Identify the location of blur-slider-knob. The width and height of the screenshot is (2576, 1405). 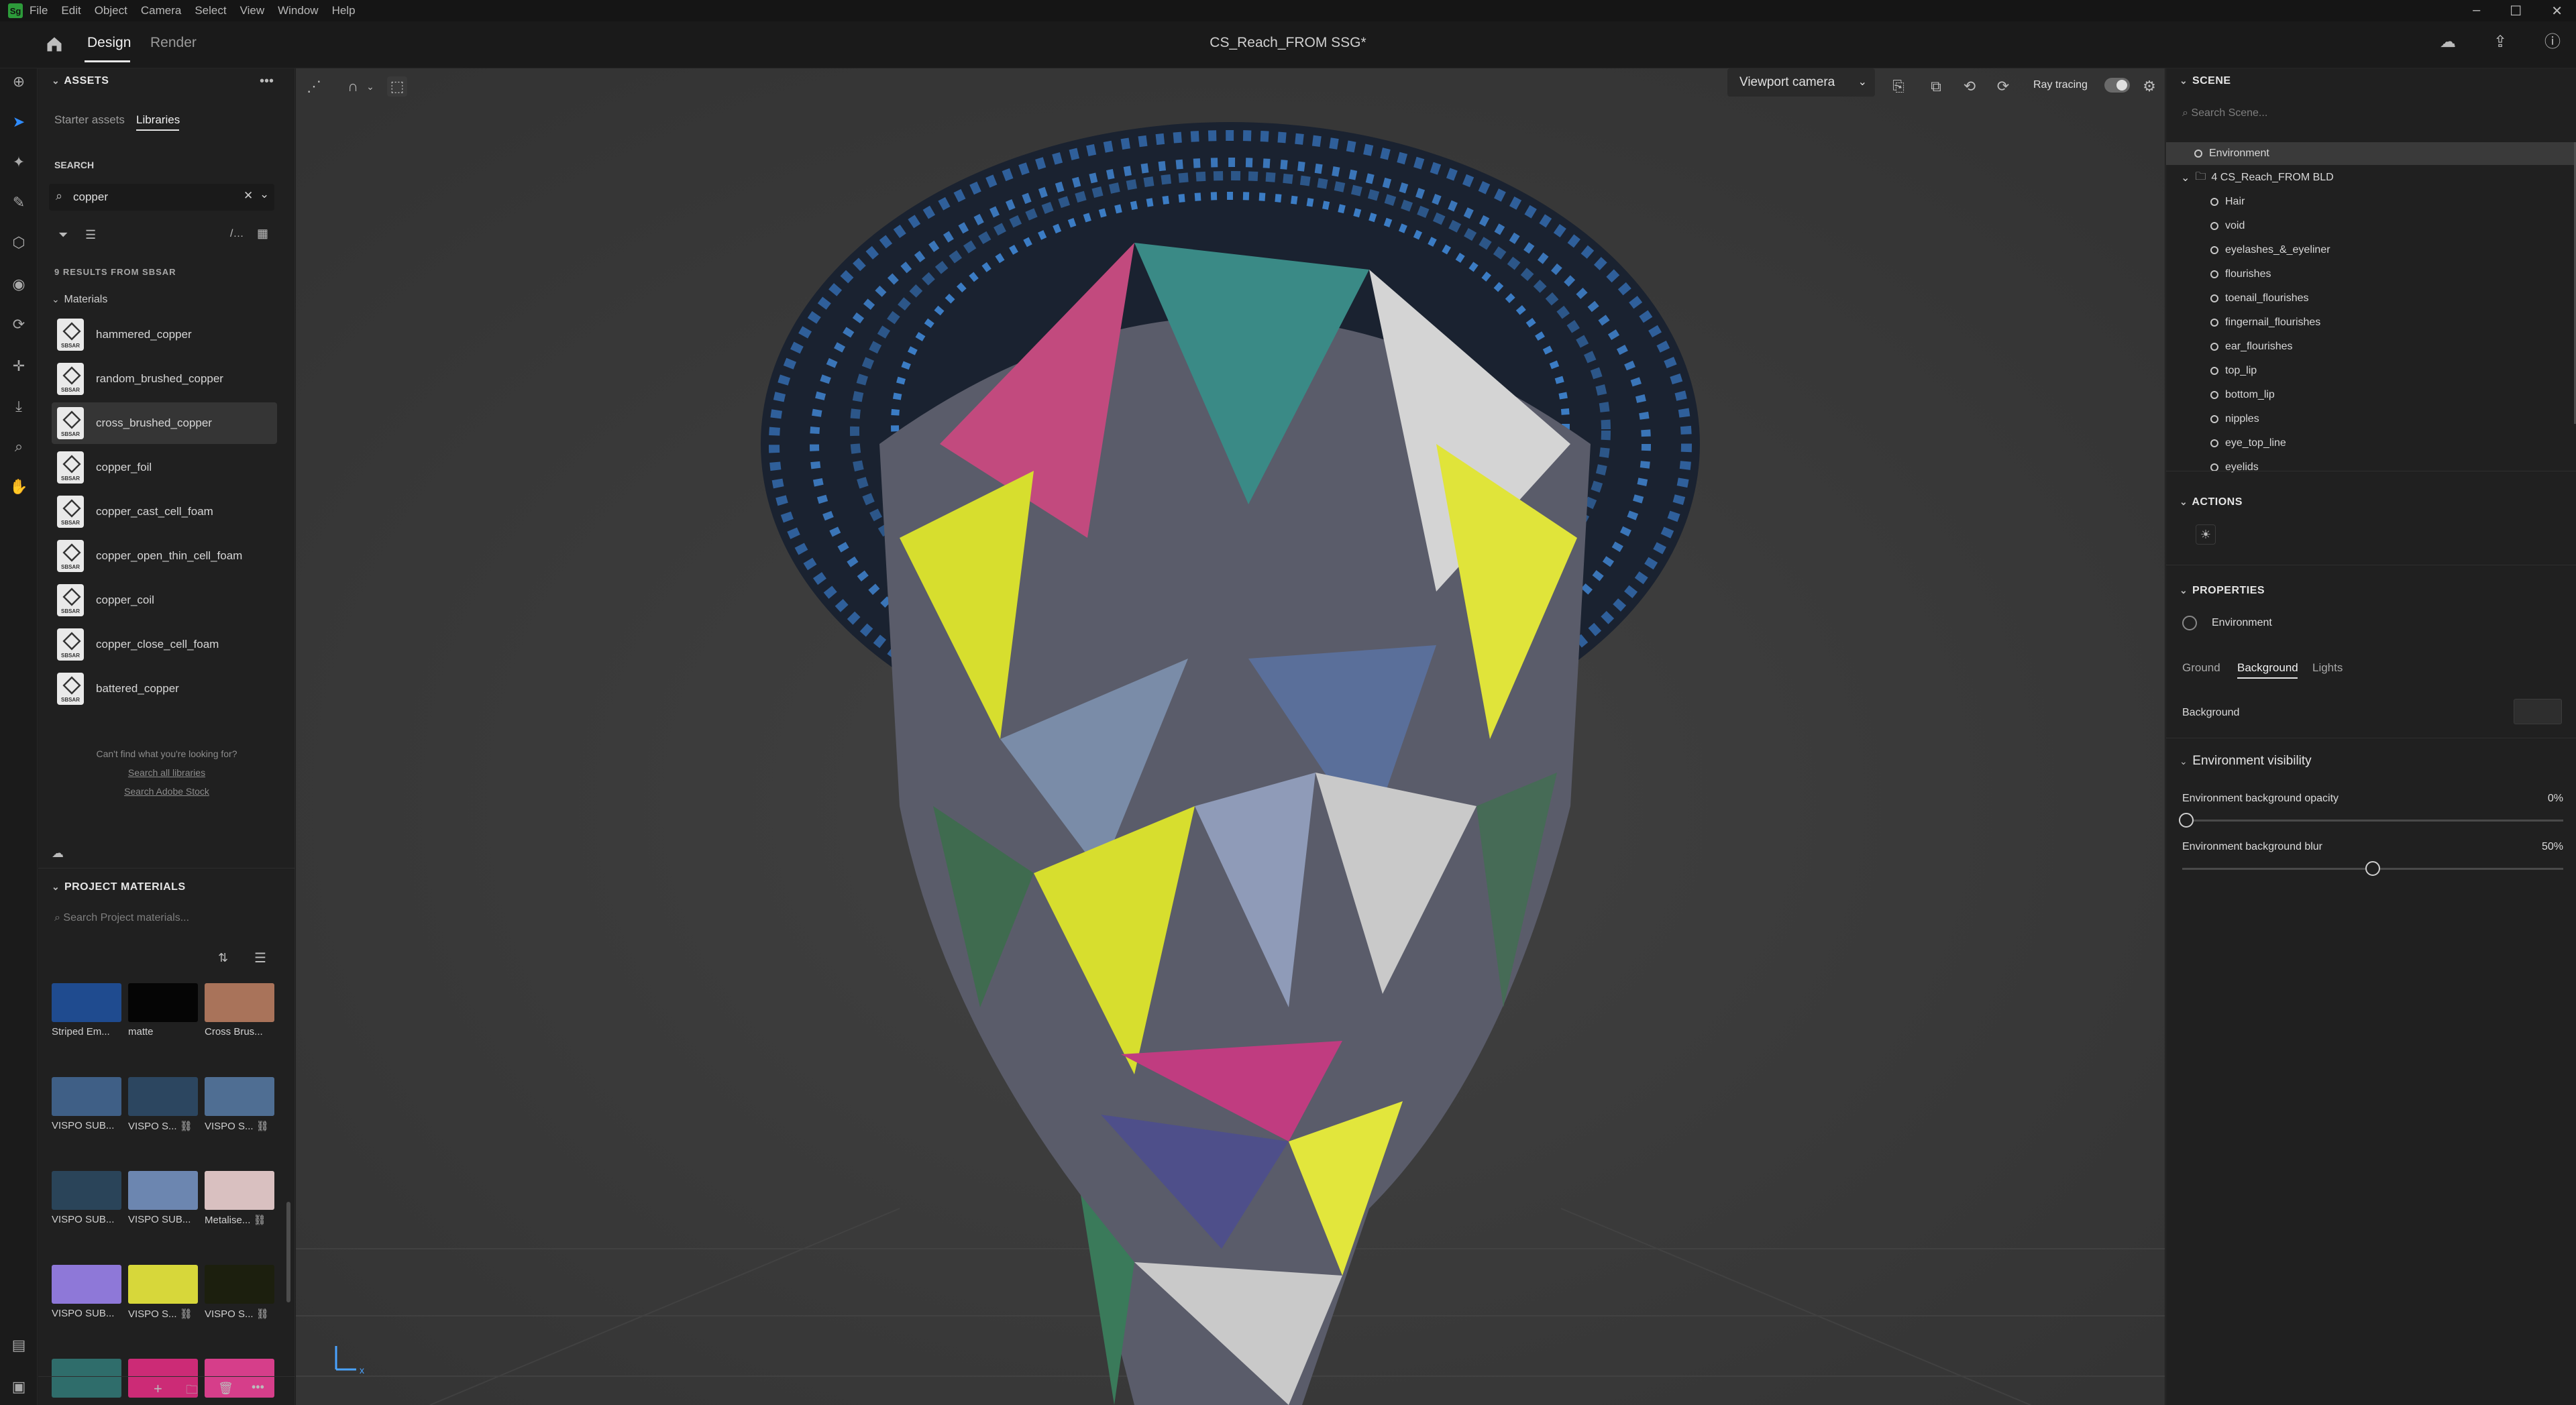
(2372, 868).